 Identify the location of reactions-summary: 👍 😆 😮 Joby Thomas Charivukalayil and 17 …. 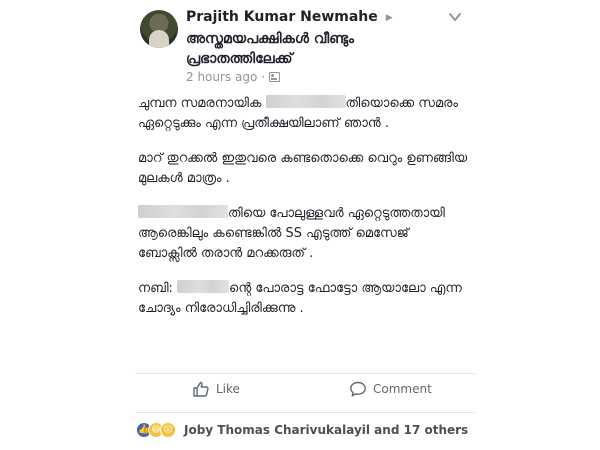
(302, 430).